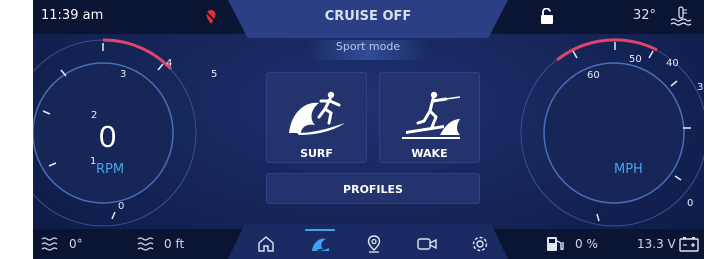 This screenshot has width=720, height=259. What do you see at coordinates (145, 244) in the screenshot?
I see `water-depth-icon` at bounding box center [145, 244].